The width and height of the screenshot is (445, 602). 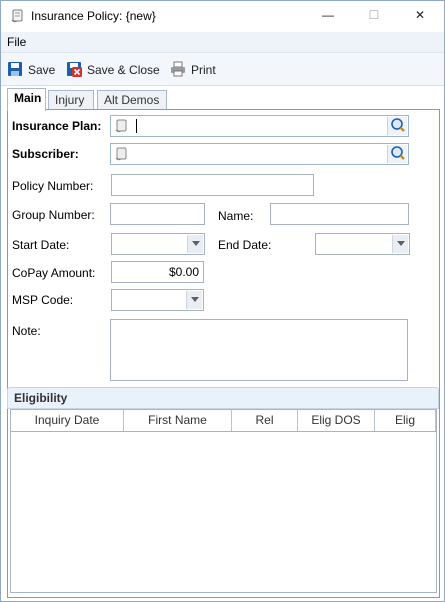 I want to click on end-date-picker, so click(x=362, y=244).